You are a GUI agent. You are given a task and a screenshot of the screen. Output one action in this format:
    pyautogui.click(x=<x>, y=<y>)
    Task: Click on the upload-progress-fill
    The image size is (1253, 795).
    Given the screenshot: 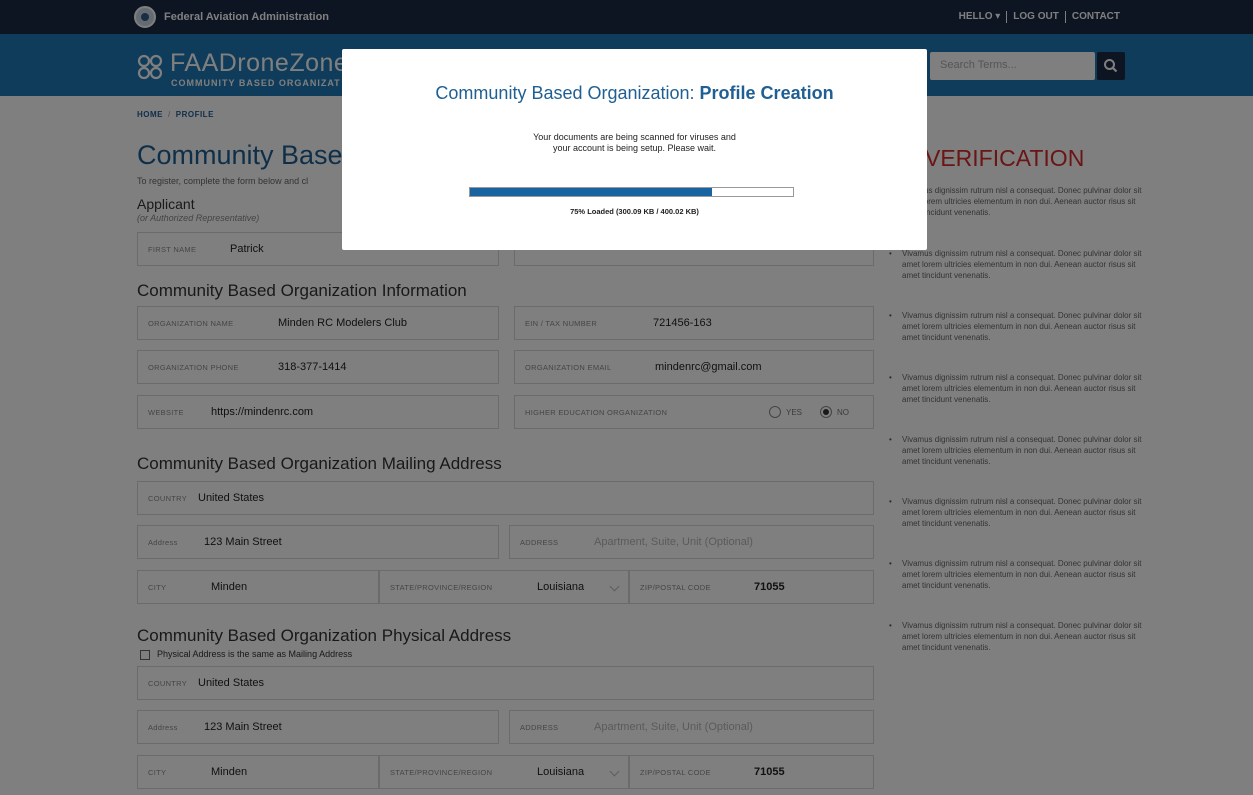 What is the action you would take?
    pyautogui.click(x=591, y=192)
    